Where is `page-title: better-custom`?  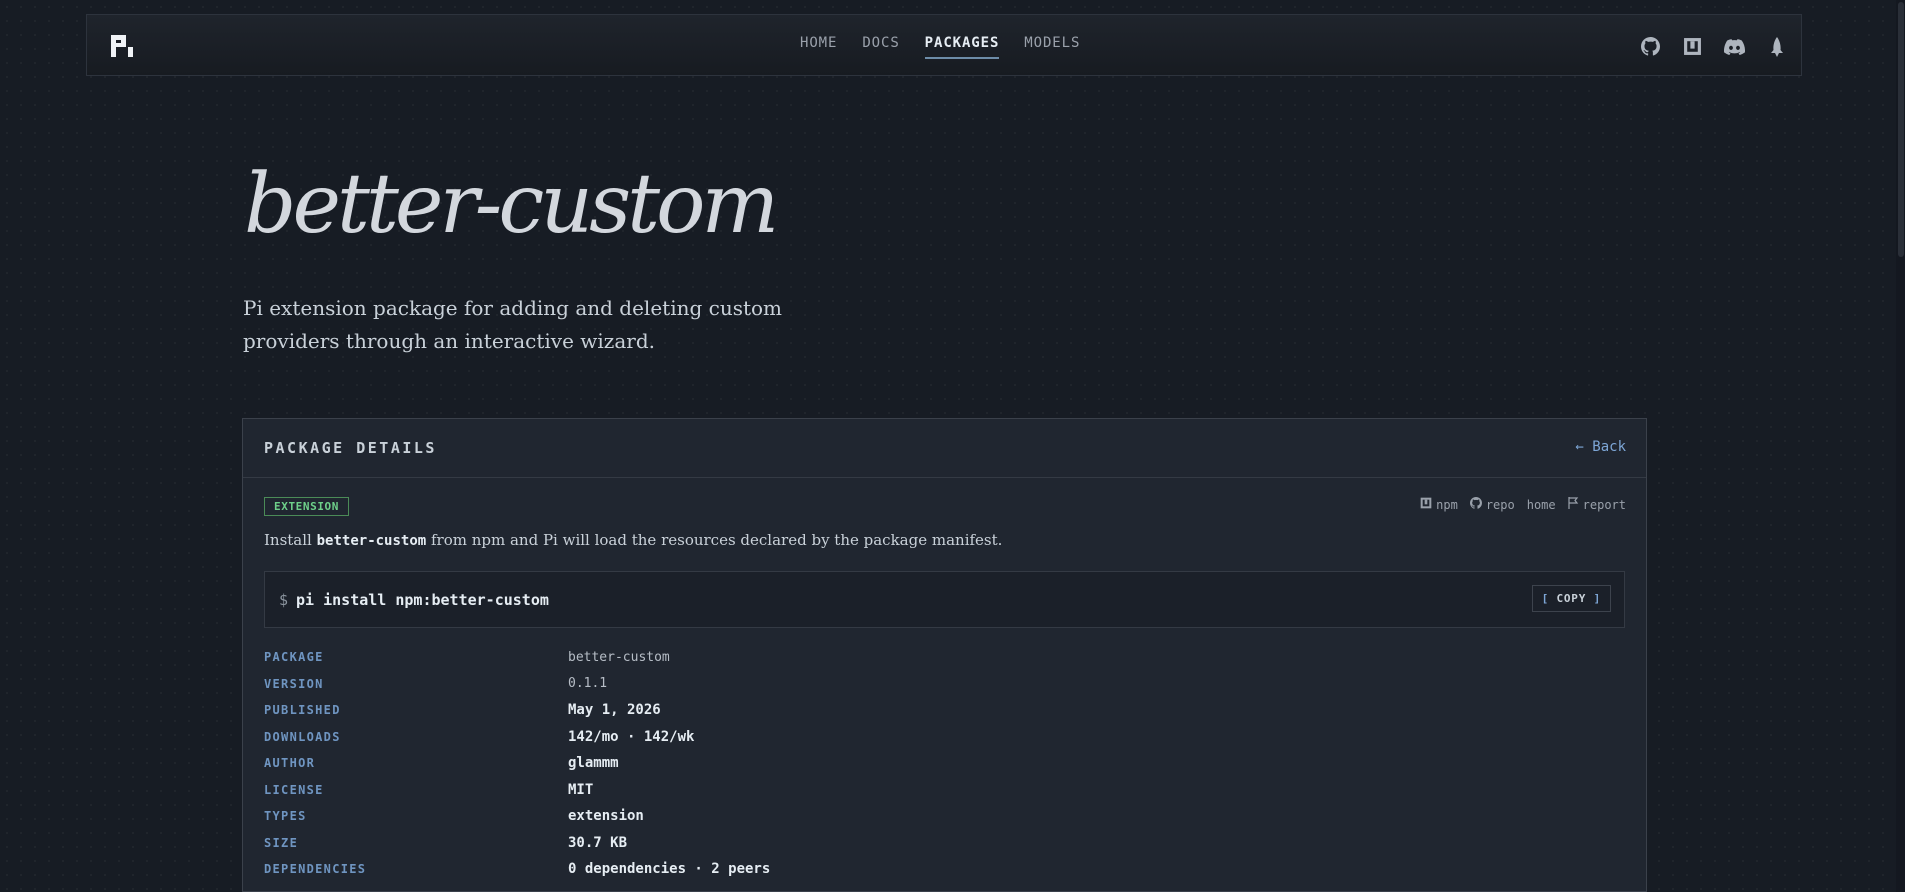 page-title: better-custom is located at coordinates (511, 204).